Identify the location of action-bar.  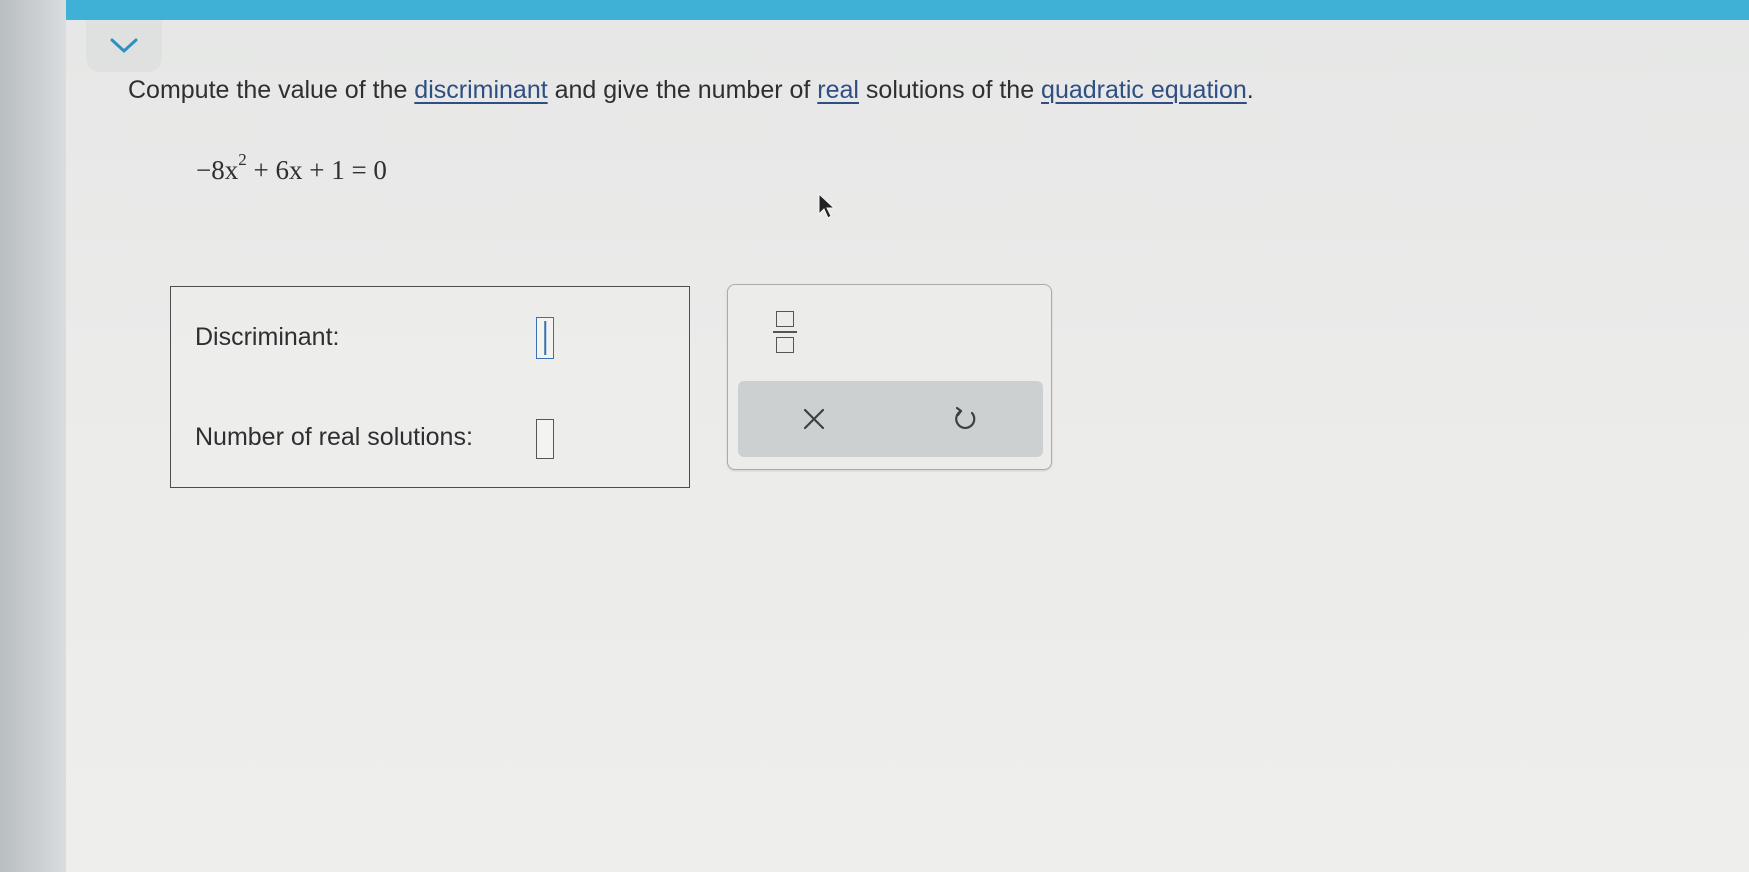
(890, 419).